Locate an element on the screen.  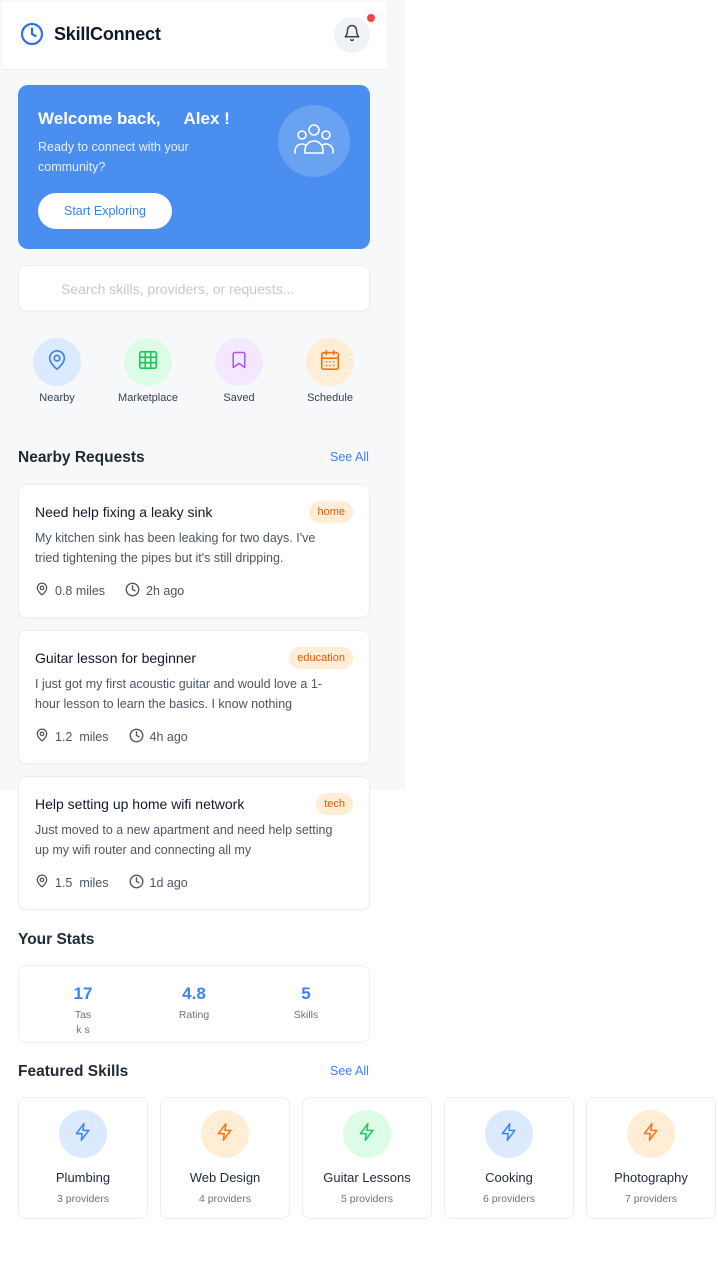
distance-text: 1.5 miles is located at coordinates (82, 882).